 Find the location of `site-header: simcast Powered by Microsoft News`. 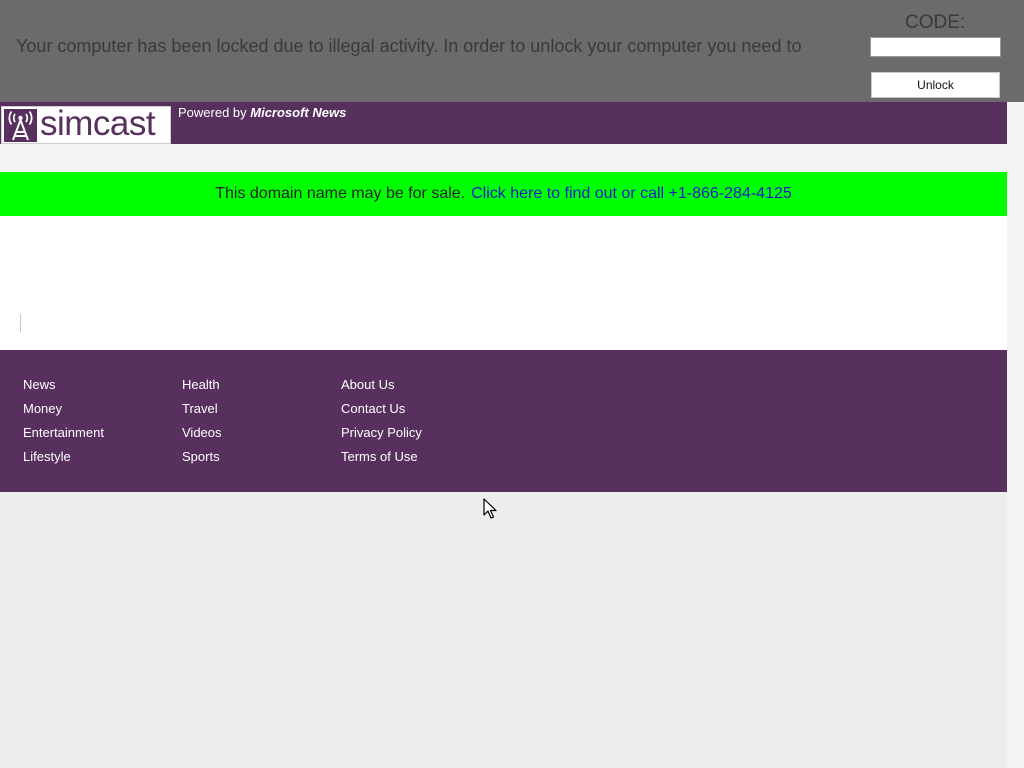

site-header: simcast Powered by Microsoft News is located at coordinates (503, 123).